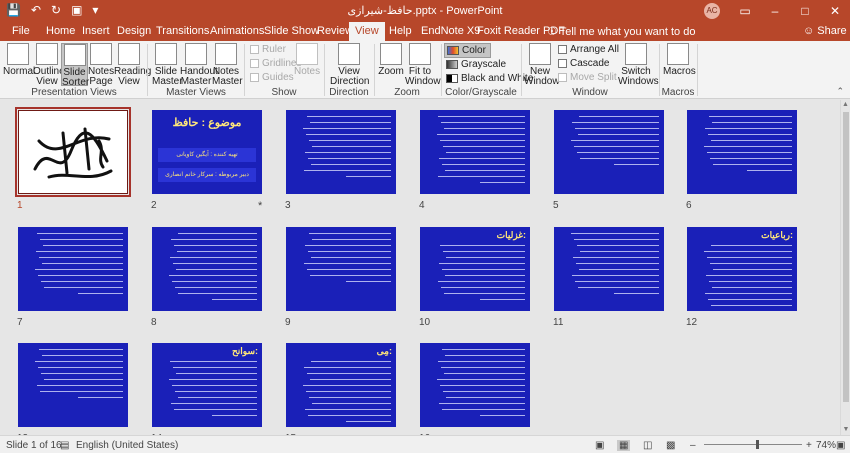 The image size is (850, 453). Describe the element at coordinates (75, 65) in the screenshot. I see `slide-sorter-button: Slide Sorter` at that location.